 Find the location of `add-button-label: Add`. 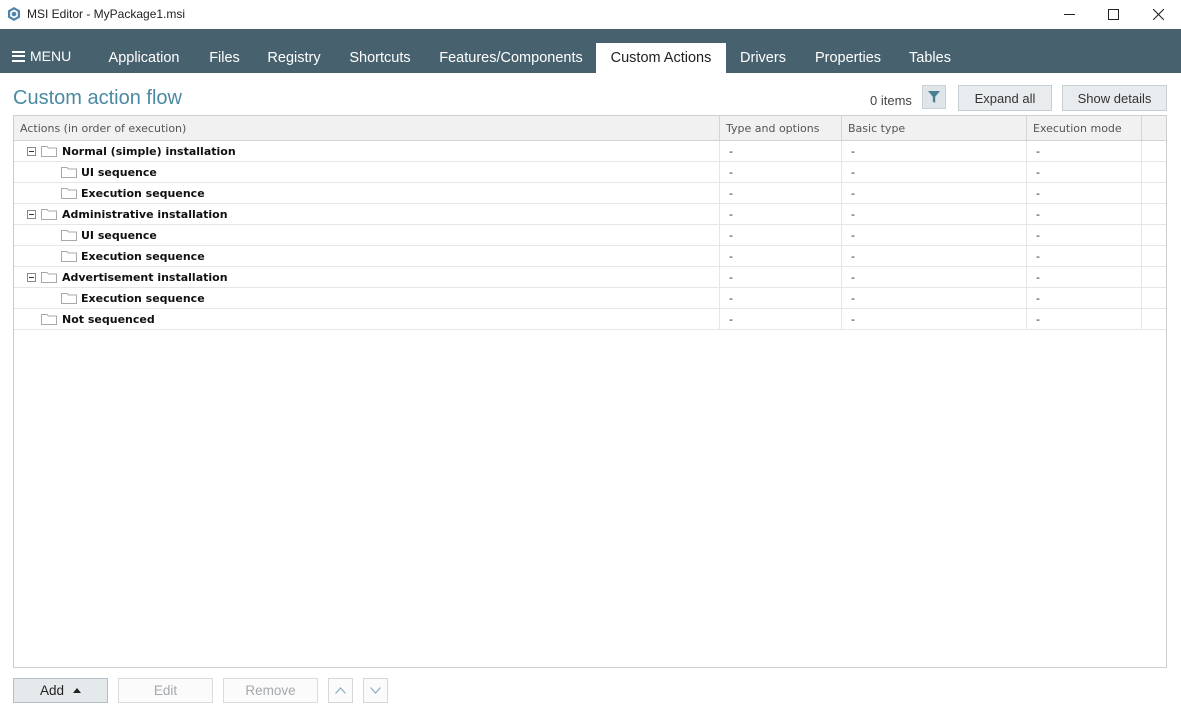

add-button-label: Add is located at coordinates (52, 690).